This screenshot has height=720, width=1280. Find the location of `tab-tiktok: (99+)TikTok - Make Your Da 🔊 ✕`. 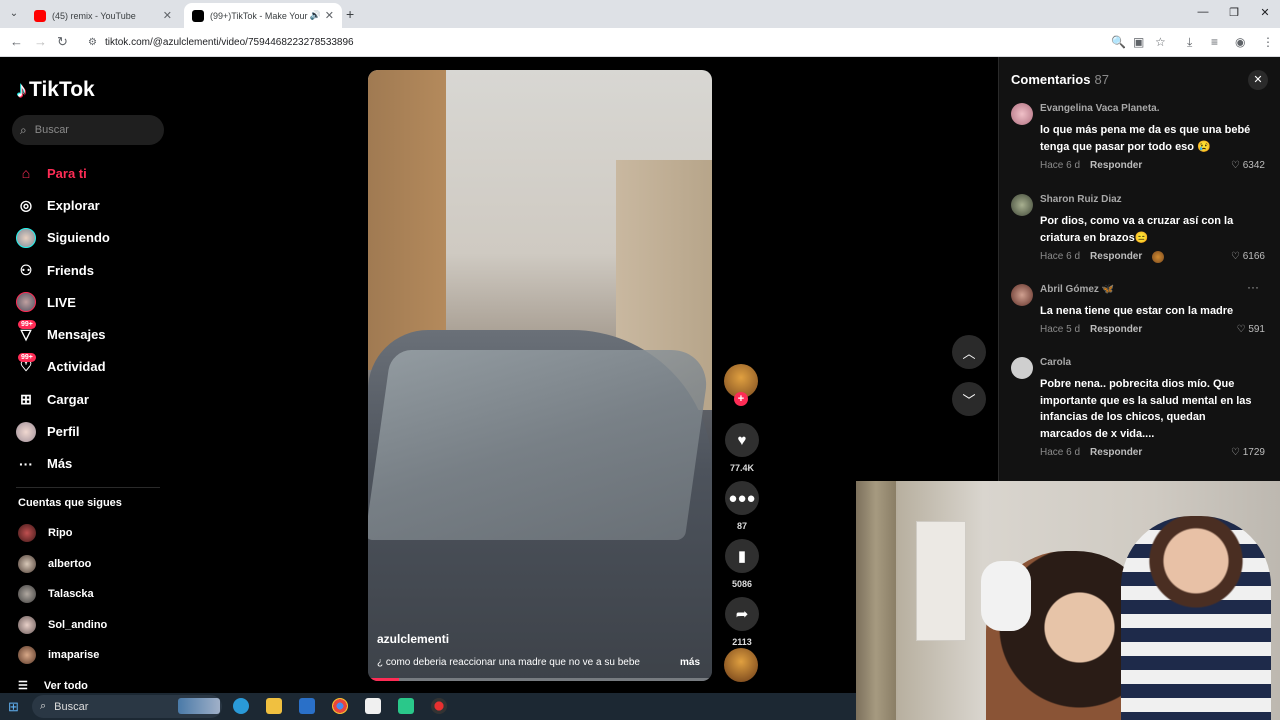

tab-tiktok: (99+)TikTok - Make Your Da 🔊 ✕ is located at coordinates (263, 15).